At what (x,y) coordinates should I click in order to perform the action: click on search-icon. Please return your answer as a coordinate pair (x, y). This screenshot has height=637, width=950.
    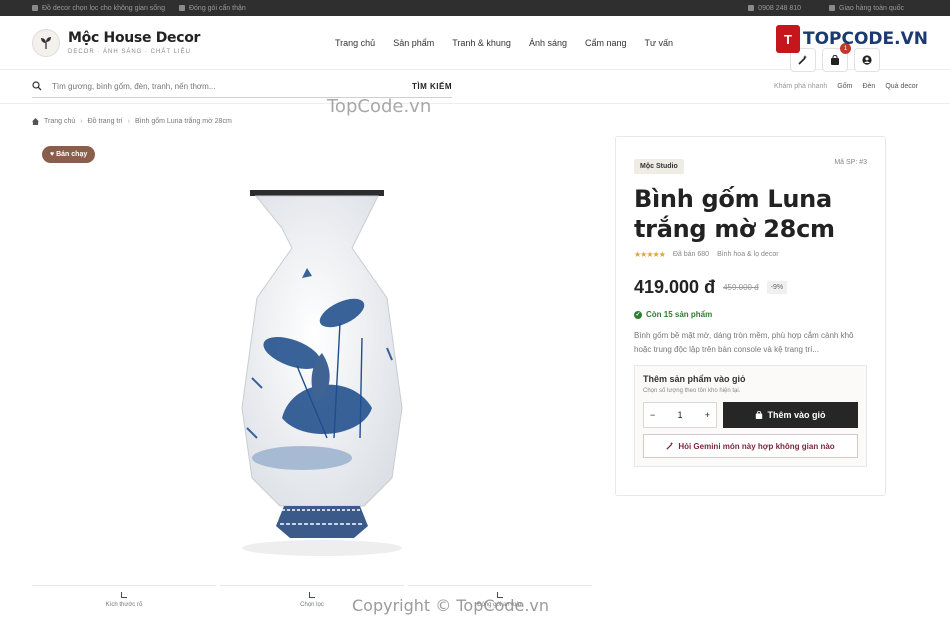
    Looking at the image, I should click on (37, 86).